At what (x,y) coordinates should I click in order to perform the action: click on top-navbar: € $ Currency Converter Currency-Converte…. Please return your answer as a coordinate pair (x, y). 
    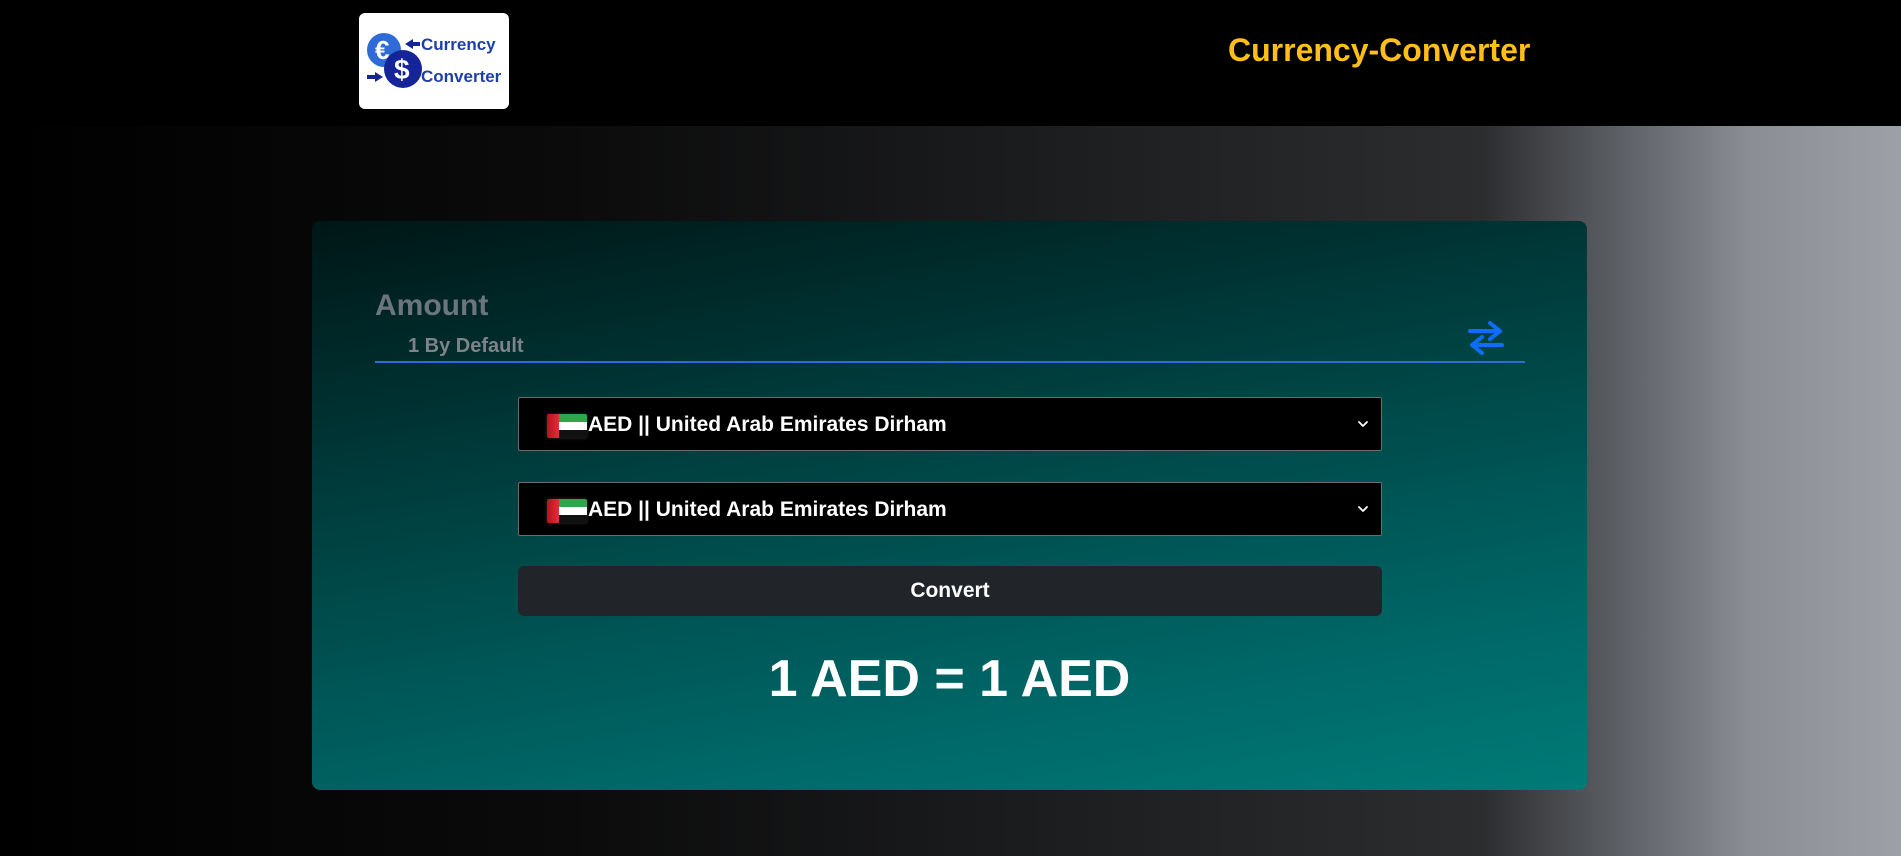
    Looking at the image, I should click on (950, 63).